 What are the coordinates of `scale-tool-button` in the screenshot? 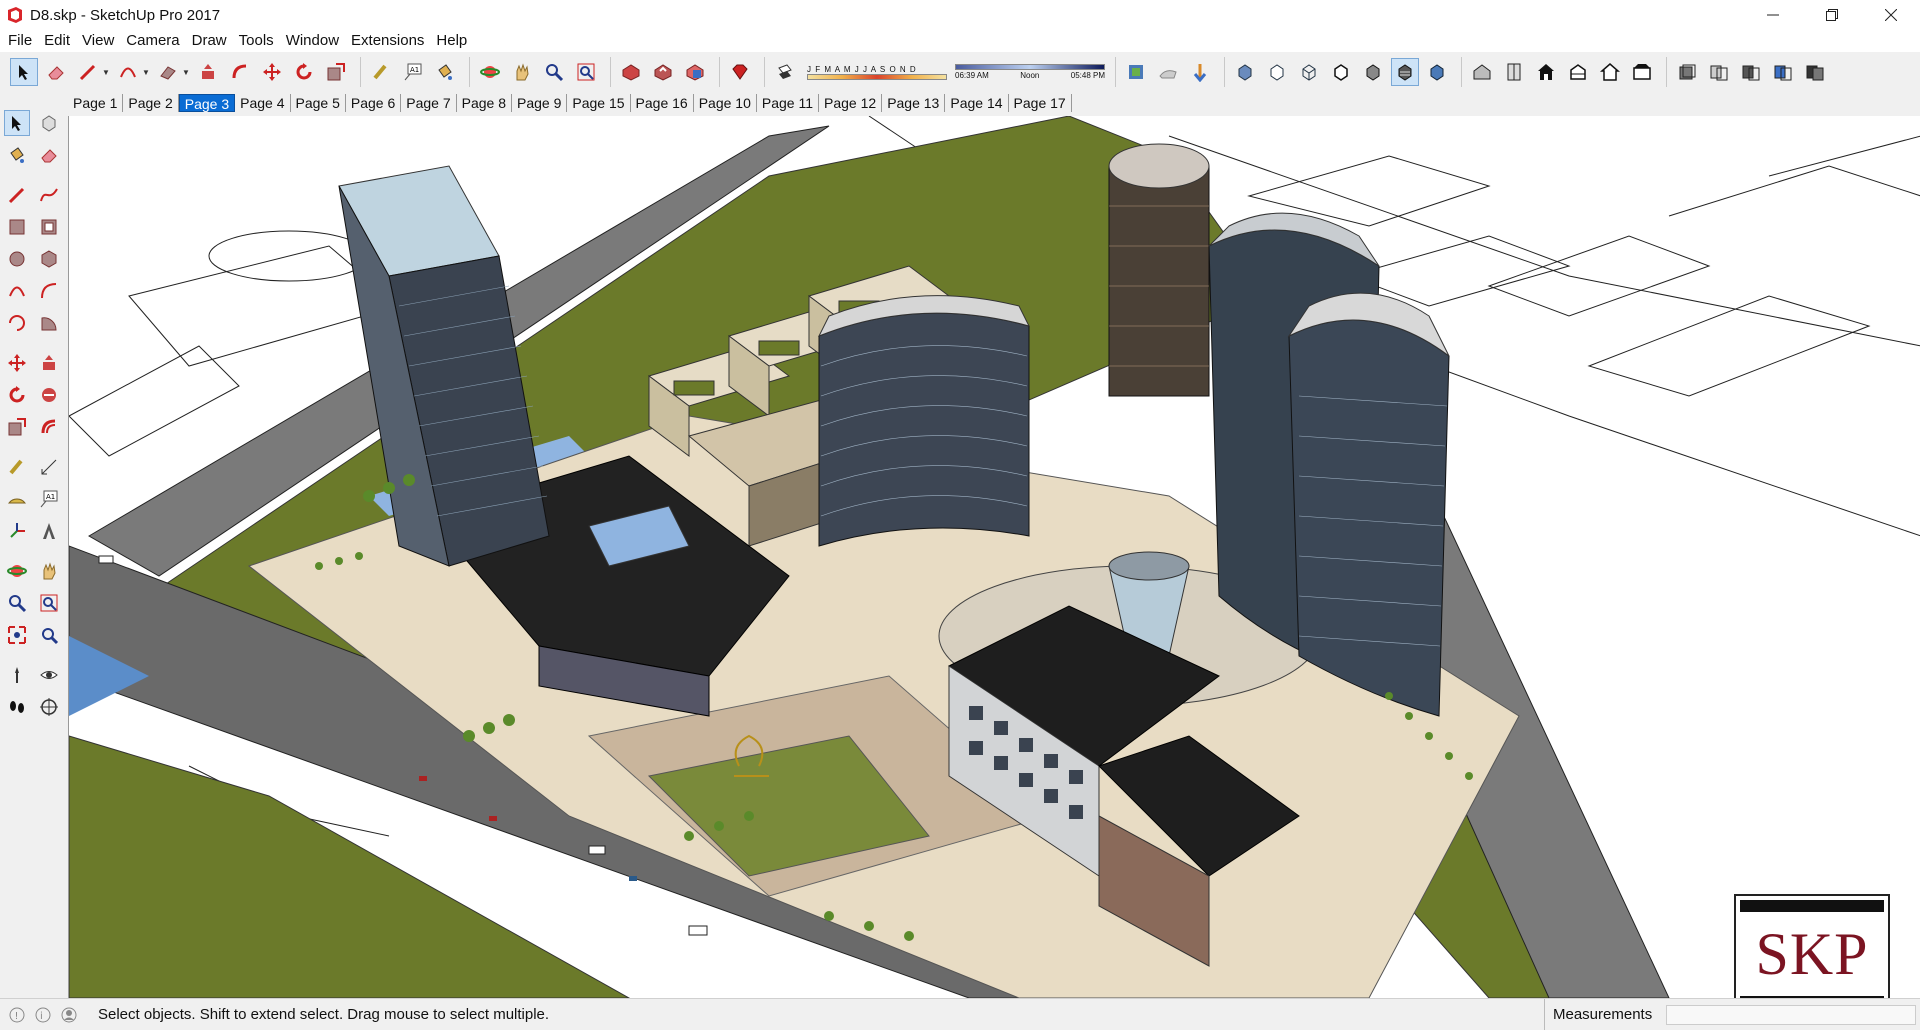 It's located at (336, 72).